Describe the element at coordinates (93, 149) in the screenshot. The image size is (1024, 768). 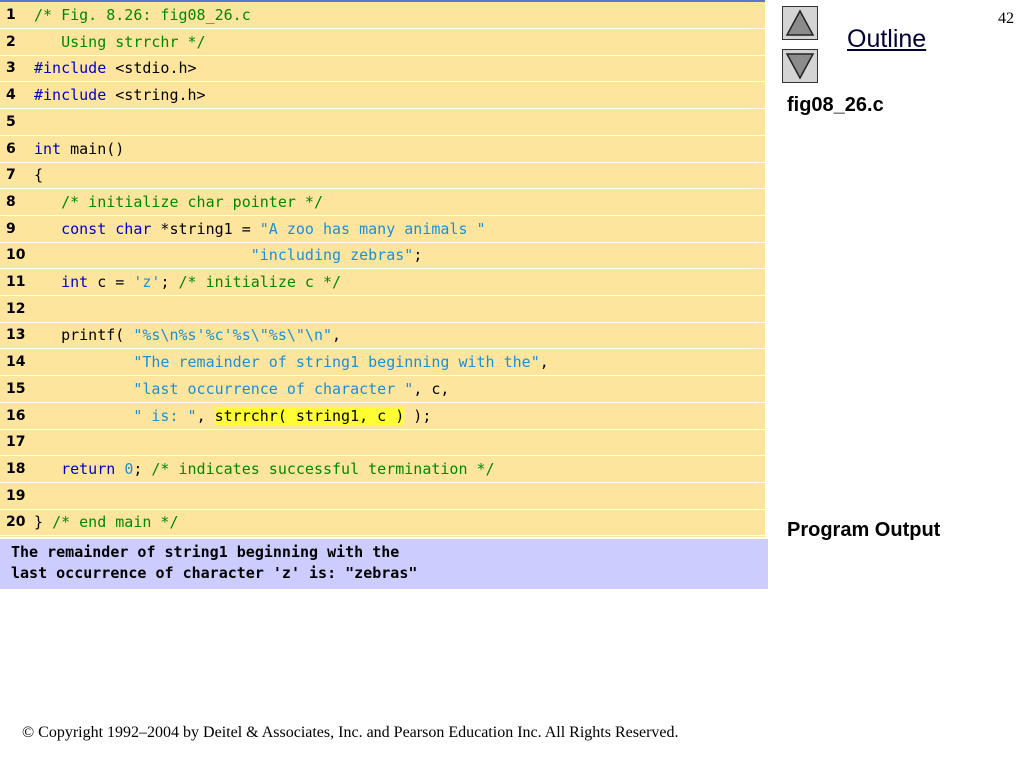
I see `code-token: main()` at that location.